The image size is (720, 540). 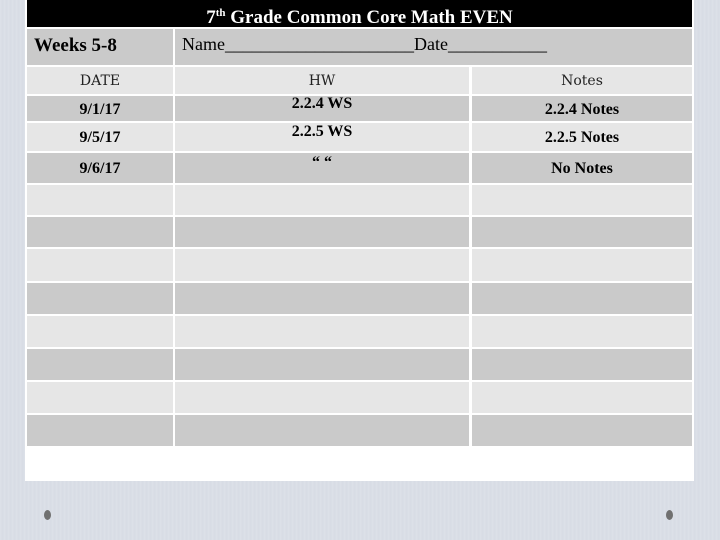 I want to click on table-row-2-notes-cell: 2.2.5 Notes, so click(x=582, y=137).